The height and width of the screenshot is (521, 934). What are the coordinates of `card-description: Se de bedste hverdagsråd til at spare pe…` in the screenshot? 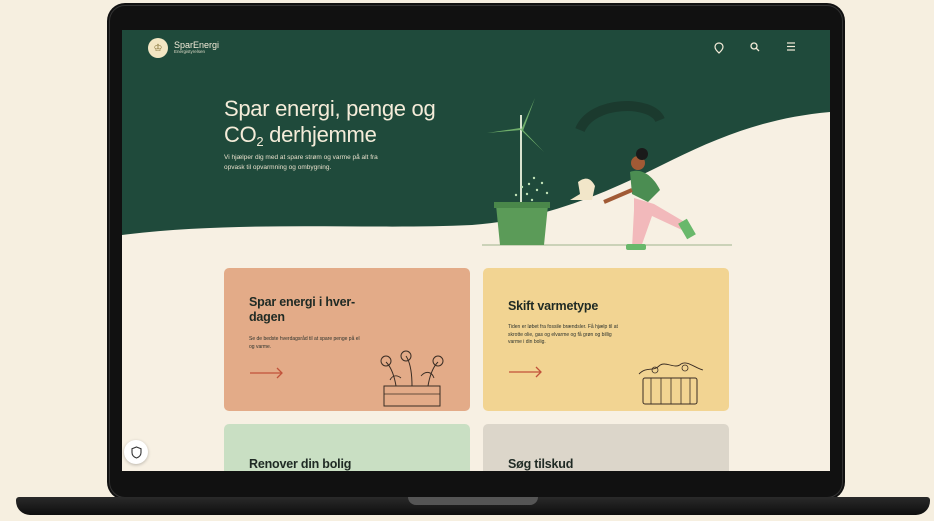 It's located at (304, 343).